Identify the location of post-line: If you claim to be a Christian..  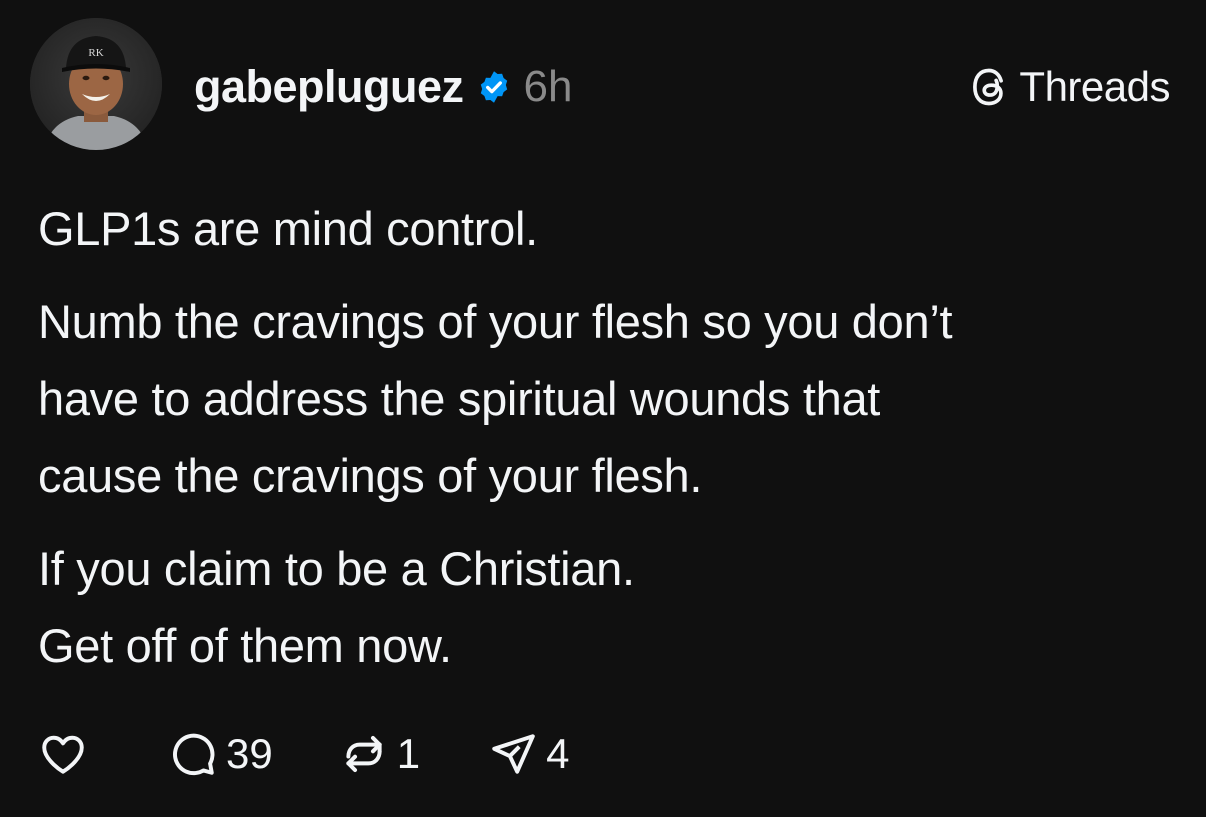
(336, 568).